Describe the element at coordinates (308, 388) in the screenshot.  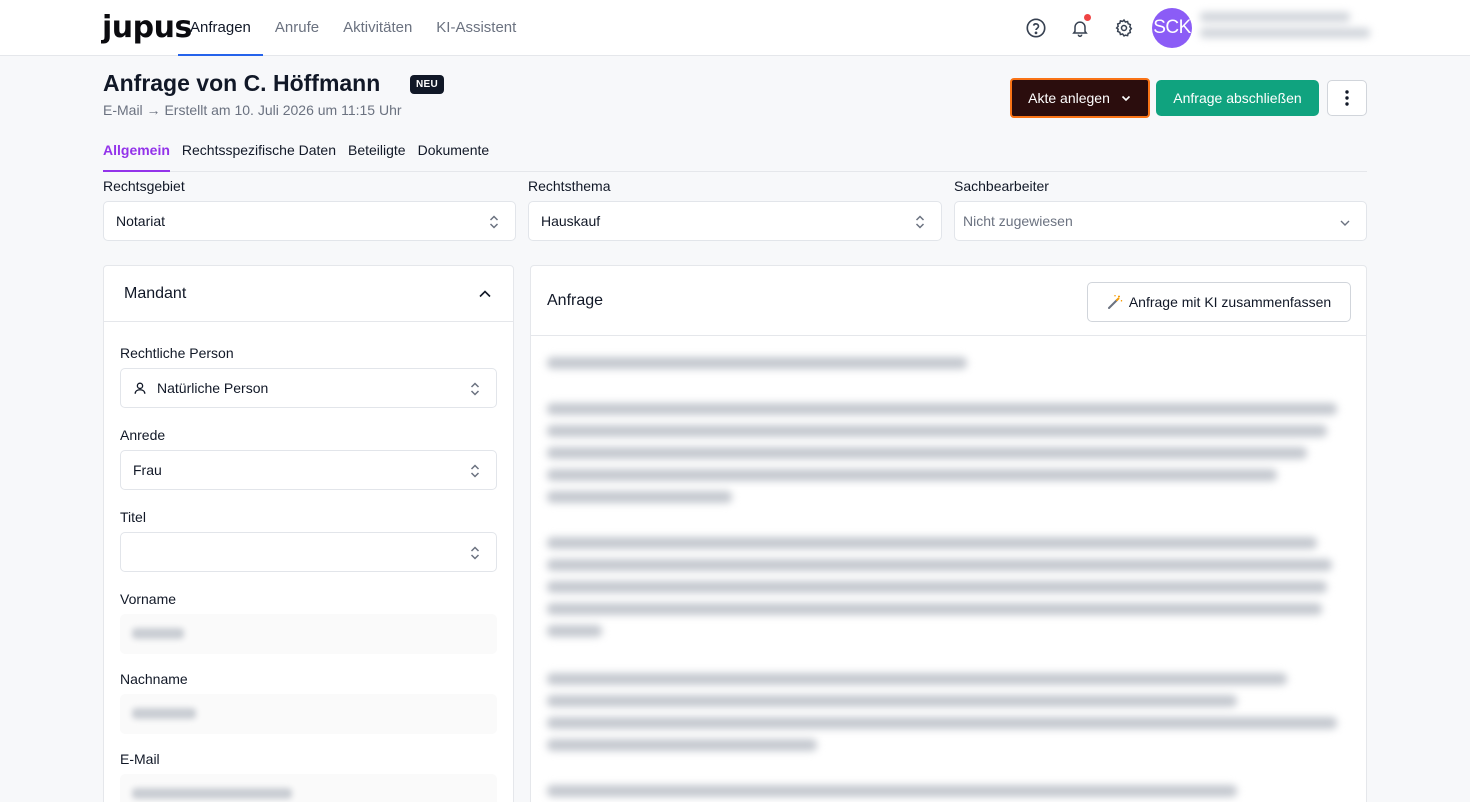
I see `rechtliche-person-select: Natürliche Person` at that location.